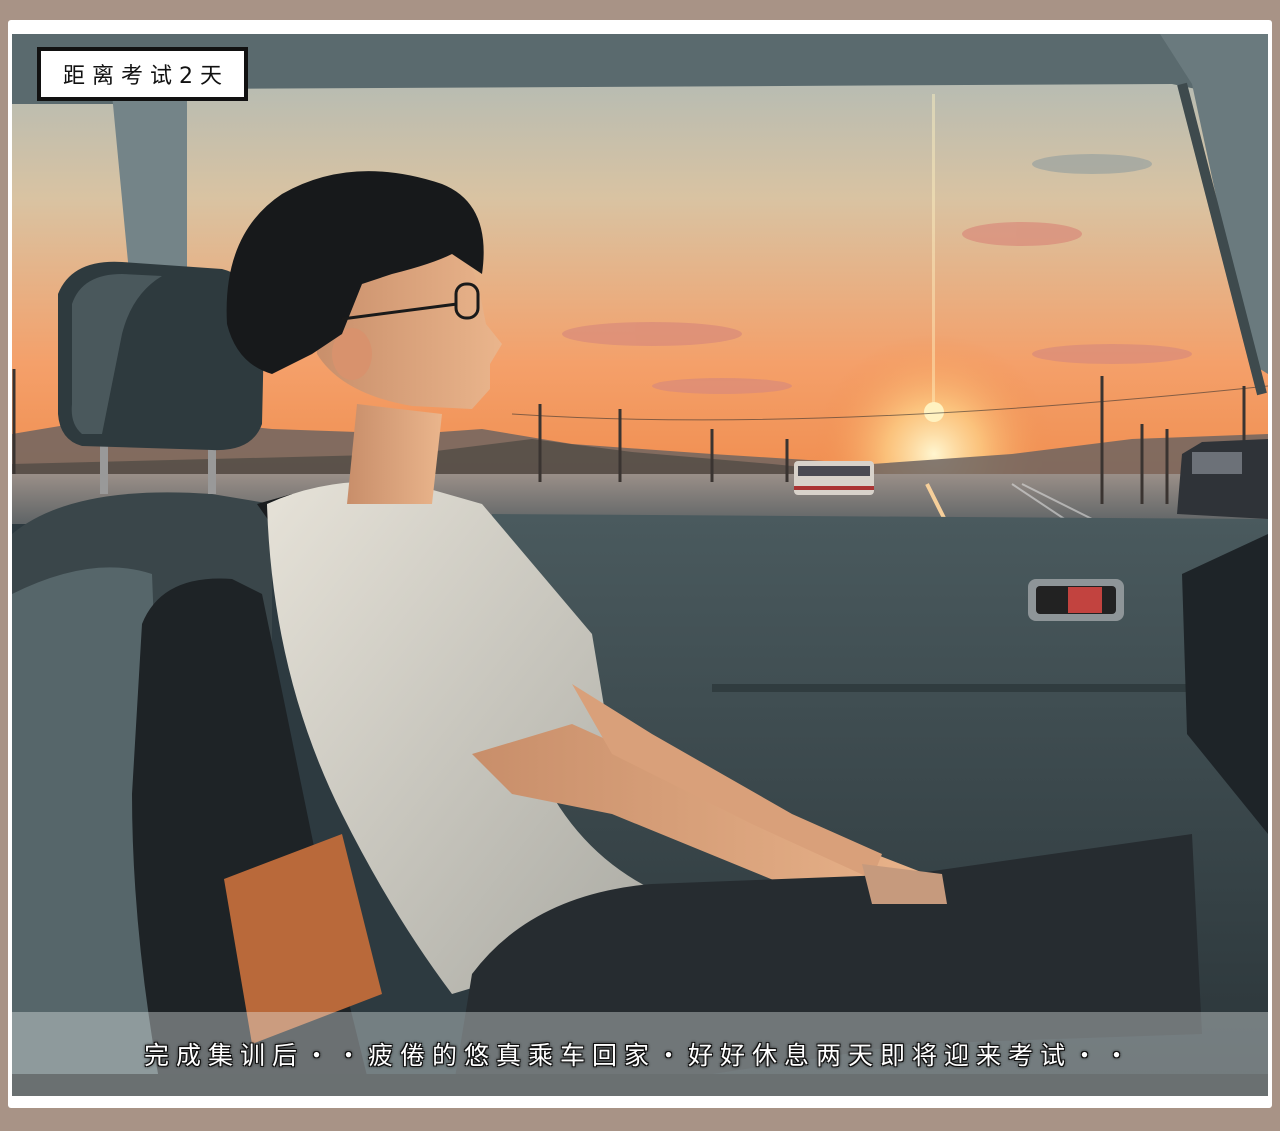  I want to click on parked-van, so click(1222, 479).